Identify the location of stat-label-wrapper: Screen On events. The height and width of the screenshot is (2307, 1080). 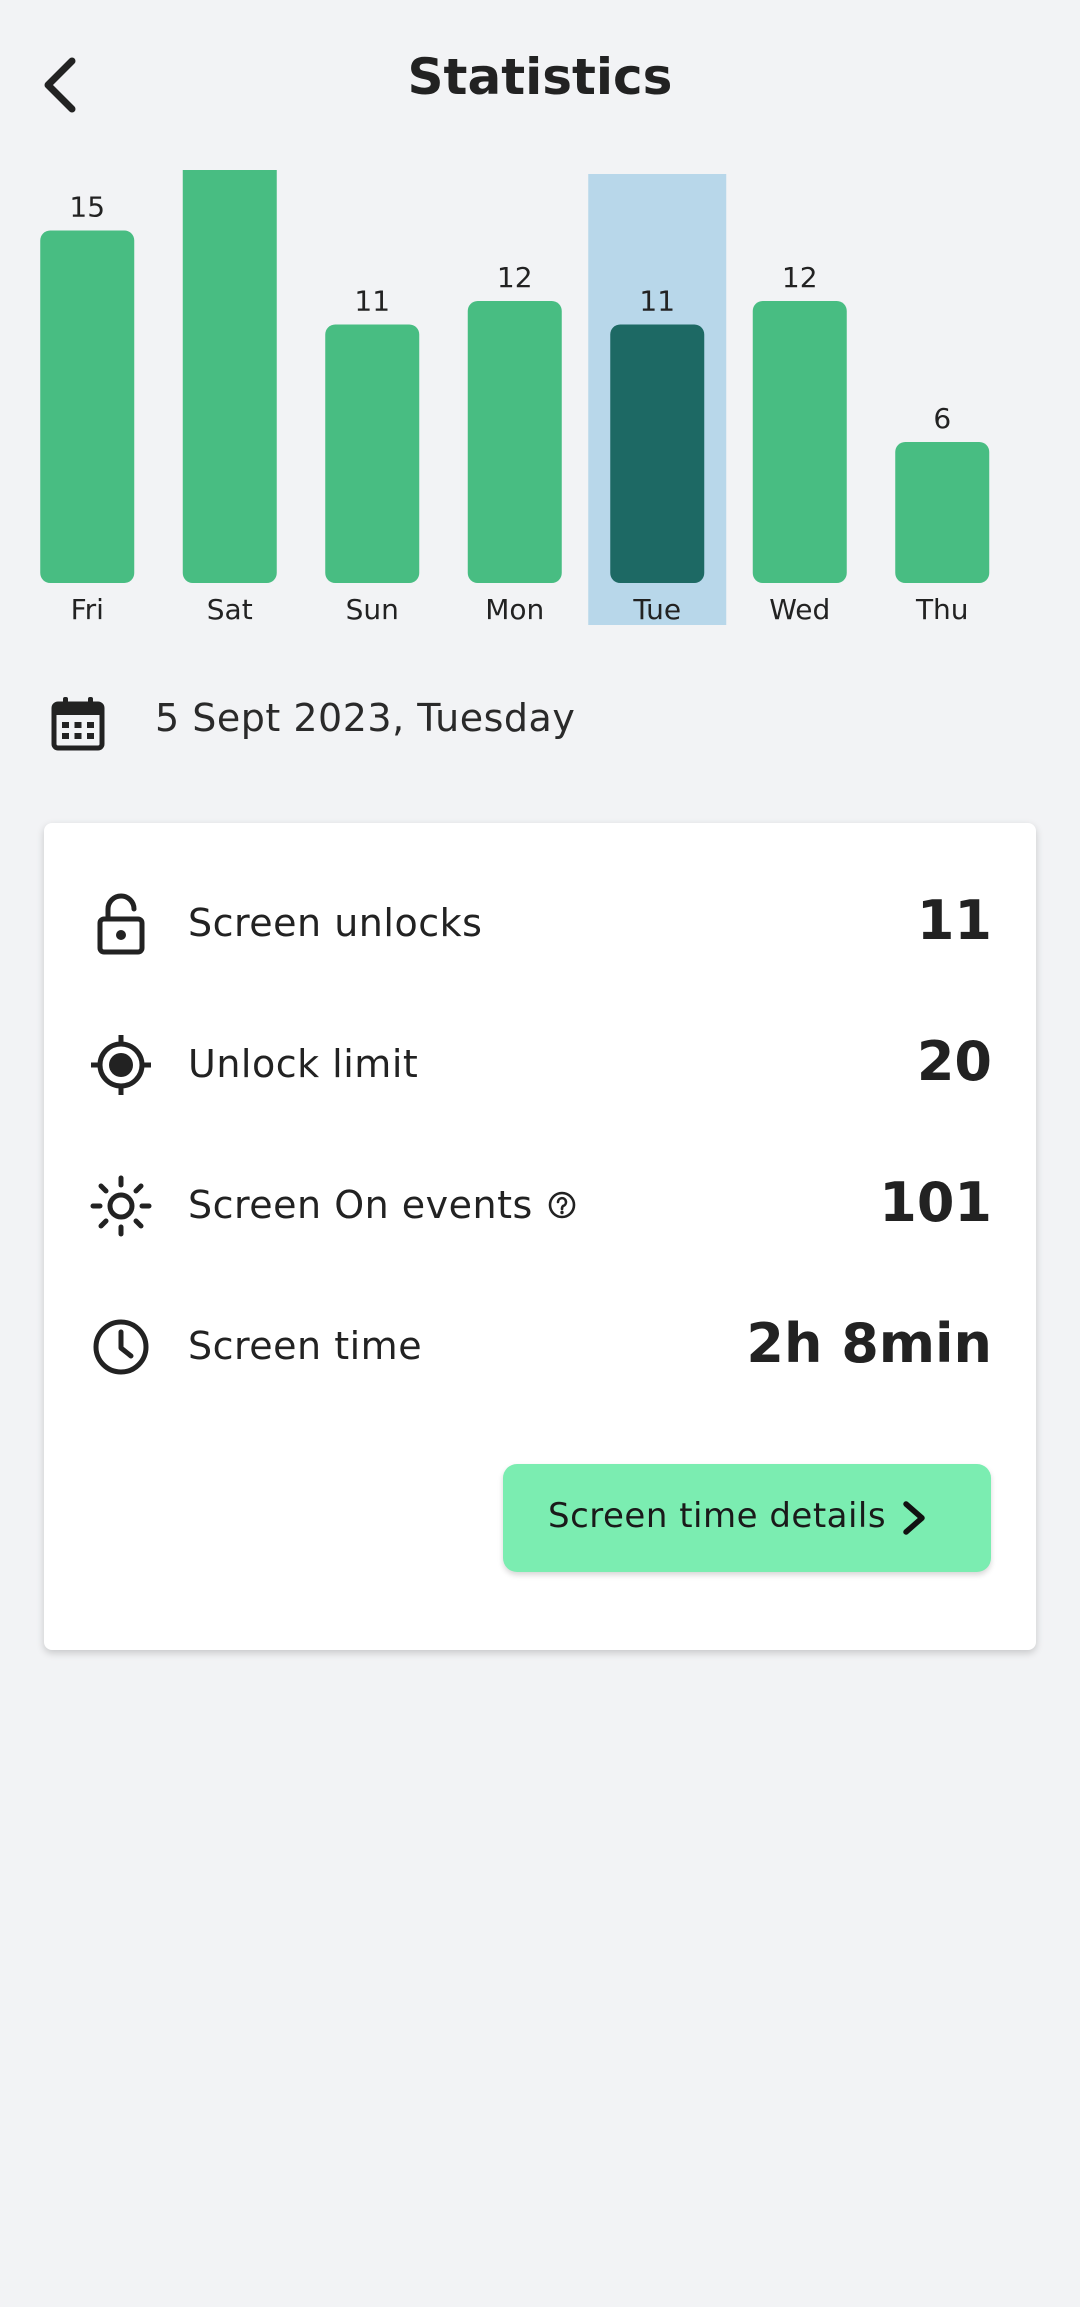
(382, 1205).